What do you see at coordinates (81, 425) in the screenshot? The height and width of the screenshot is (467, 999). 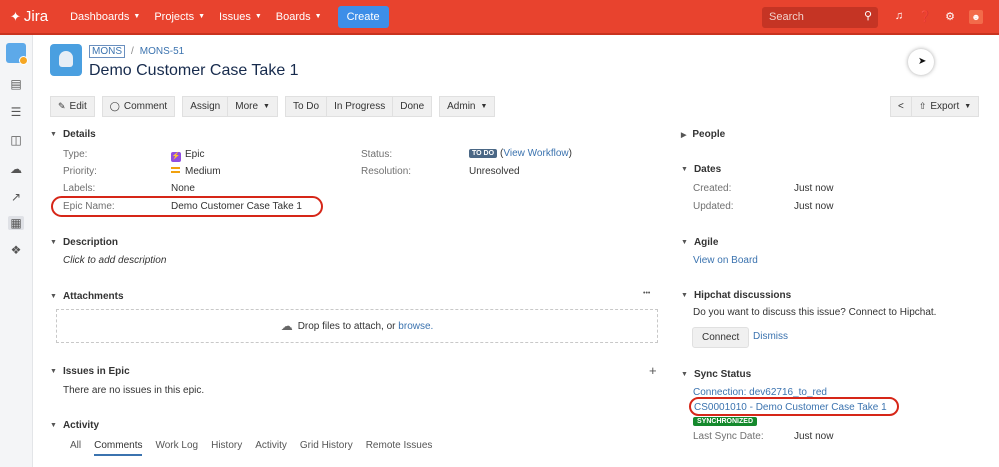 I see `activity-heading-label: Activity` at bounding box center [81, 425].